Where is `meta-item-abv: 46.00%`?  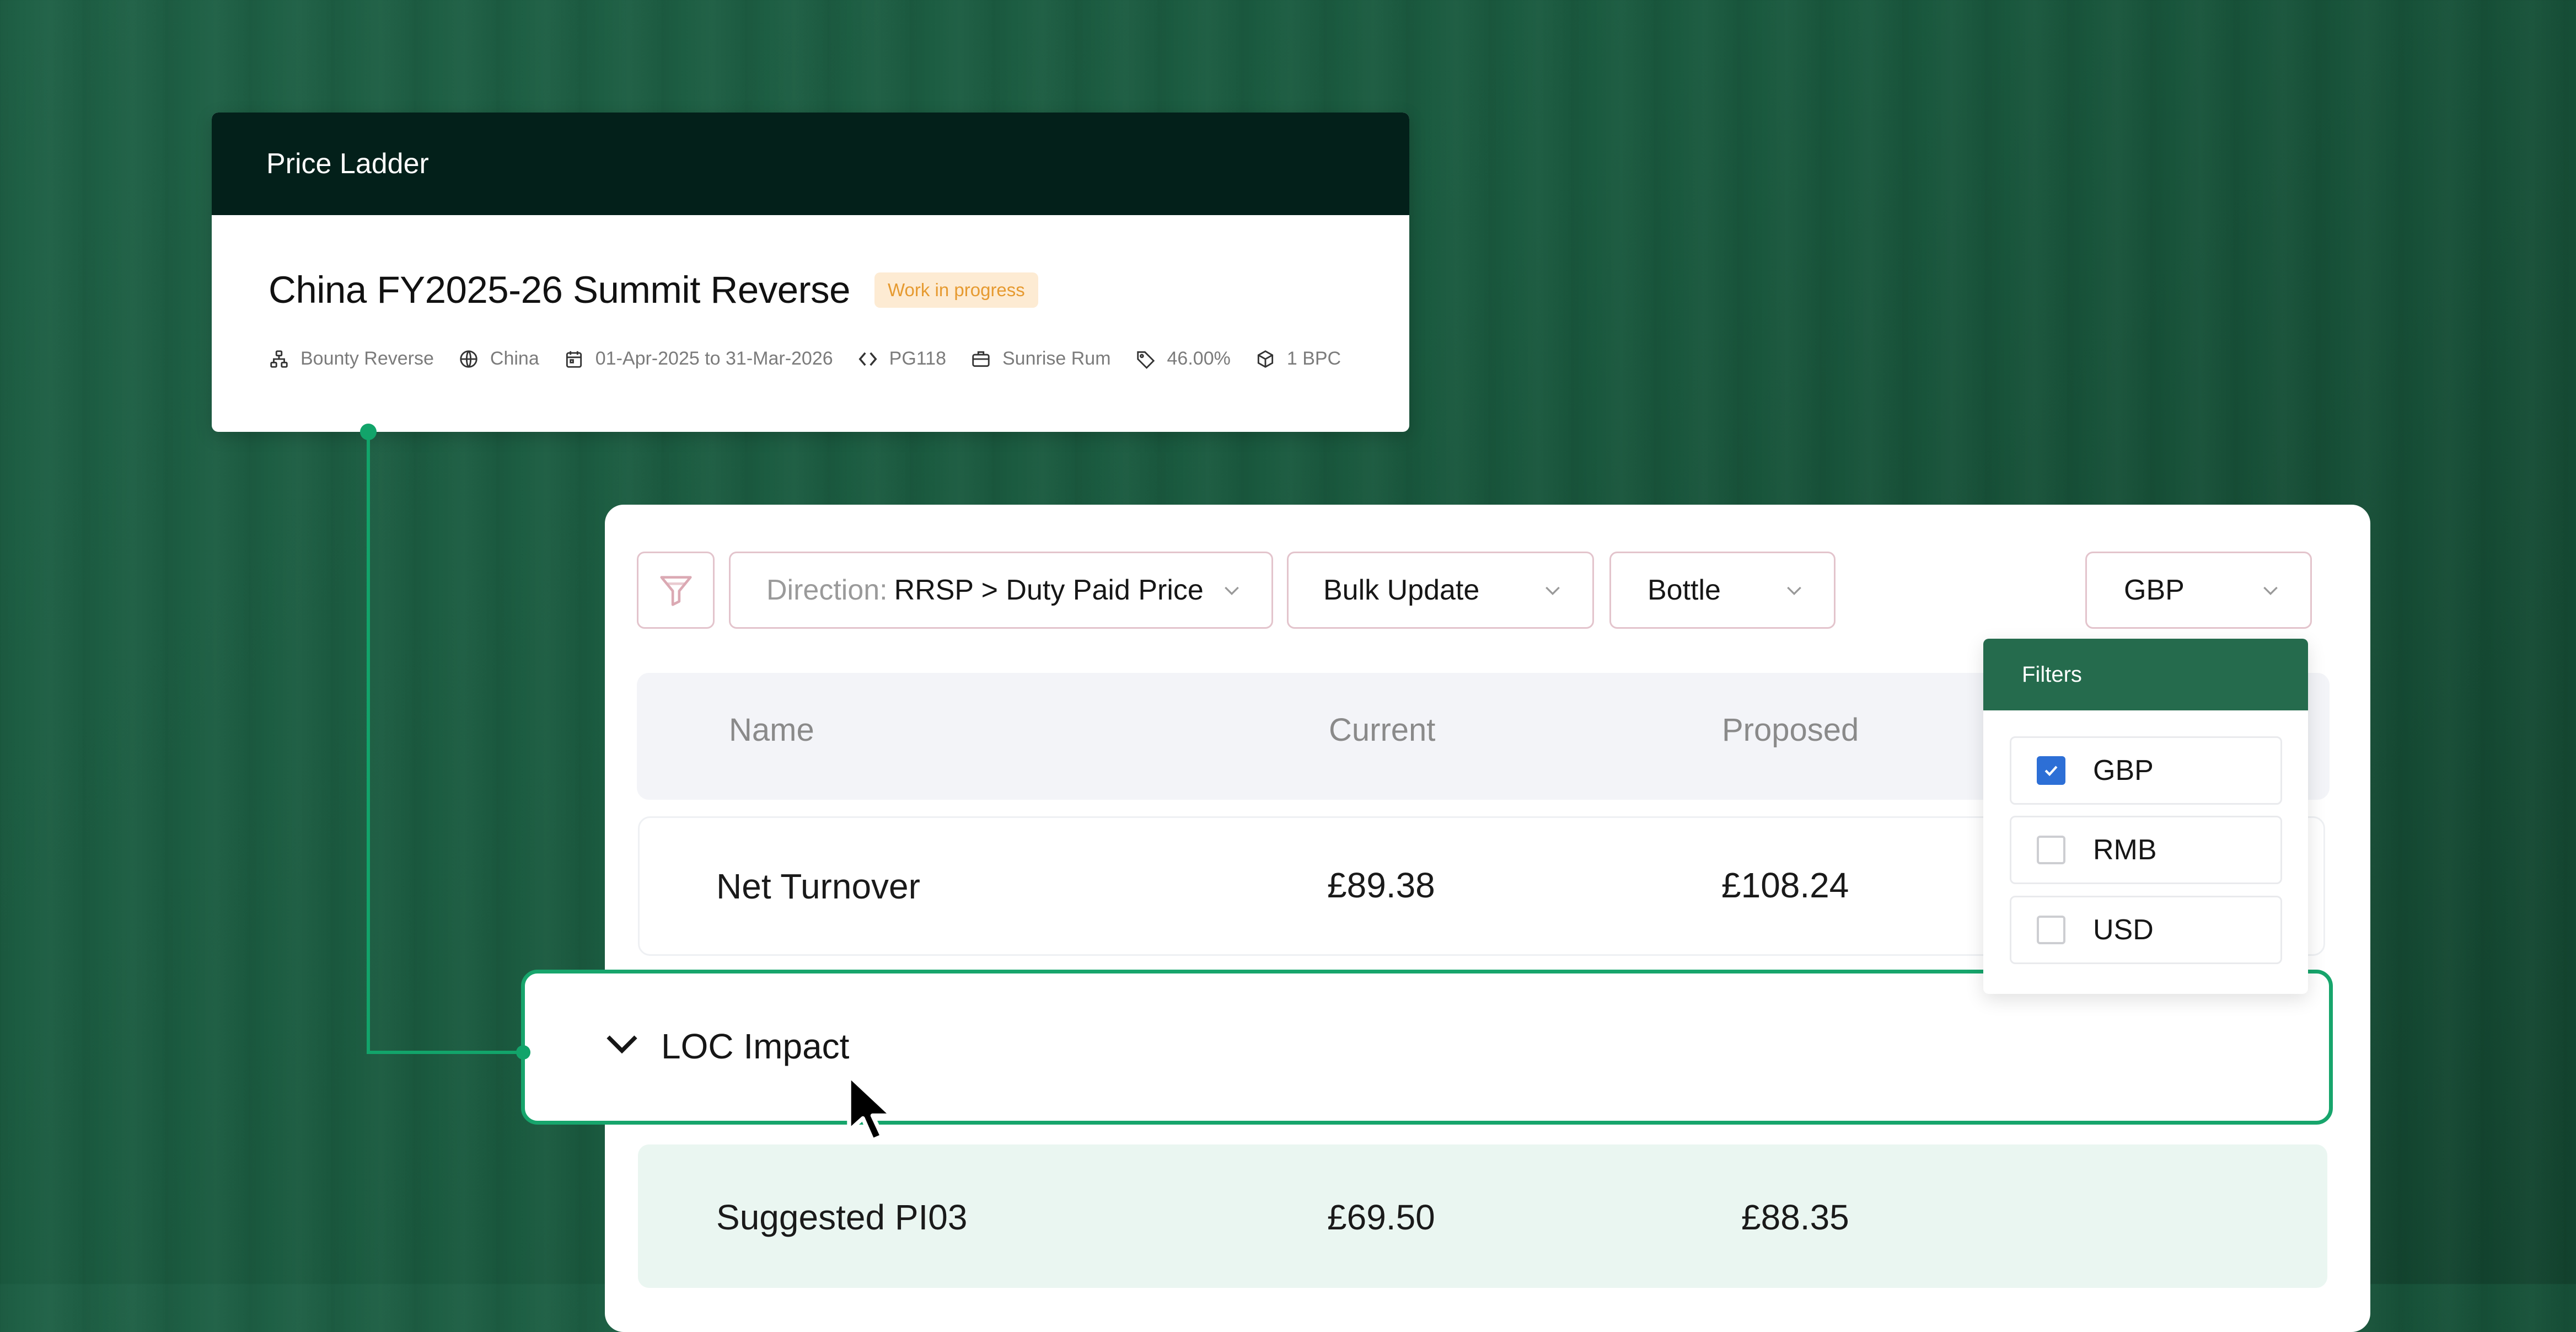 meta-item-abv: 46.00% is located at coordinates (1183, 359).